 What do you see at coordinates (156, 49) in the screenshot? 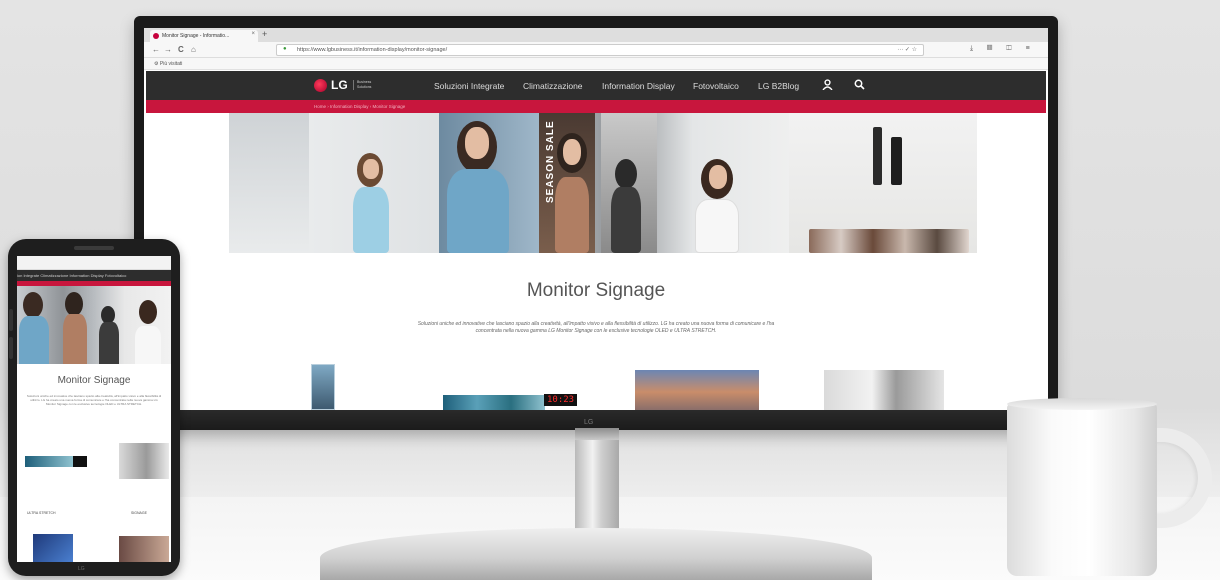
I see `back-icon: ←` at bounding box center [156, 49].